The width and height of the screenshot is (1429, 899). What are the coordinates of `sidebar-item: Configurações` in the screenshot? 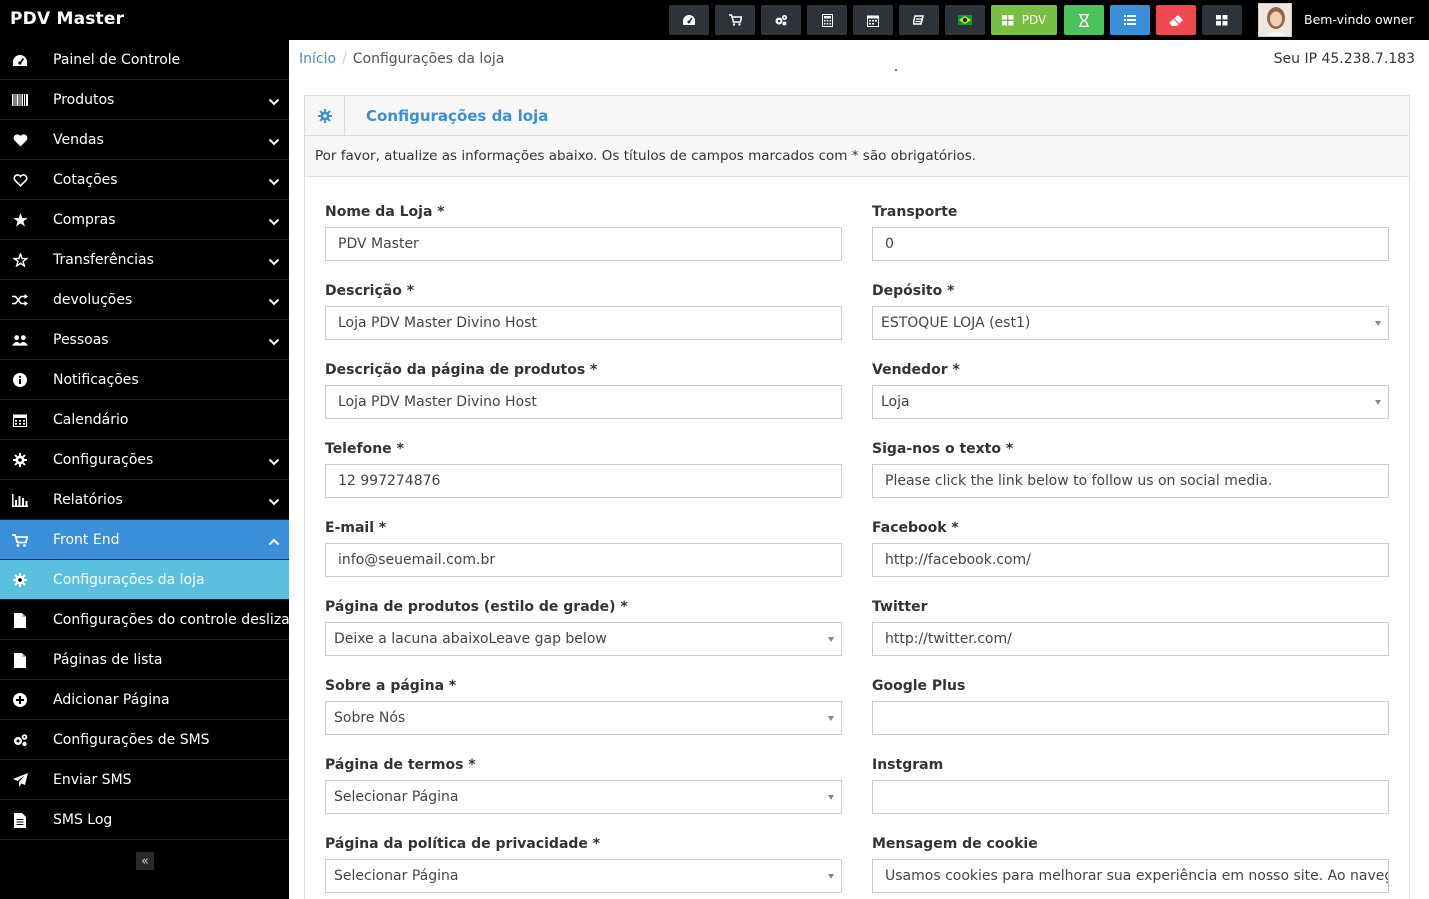 It's located at (144, 460).